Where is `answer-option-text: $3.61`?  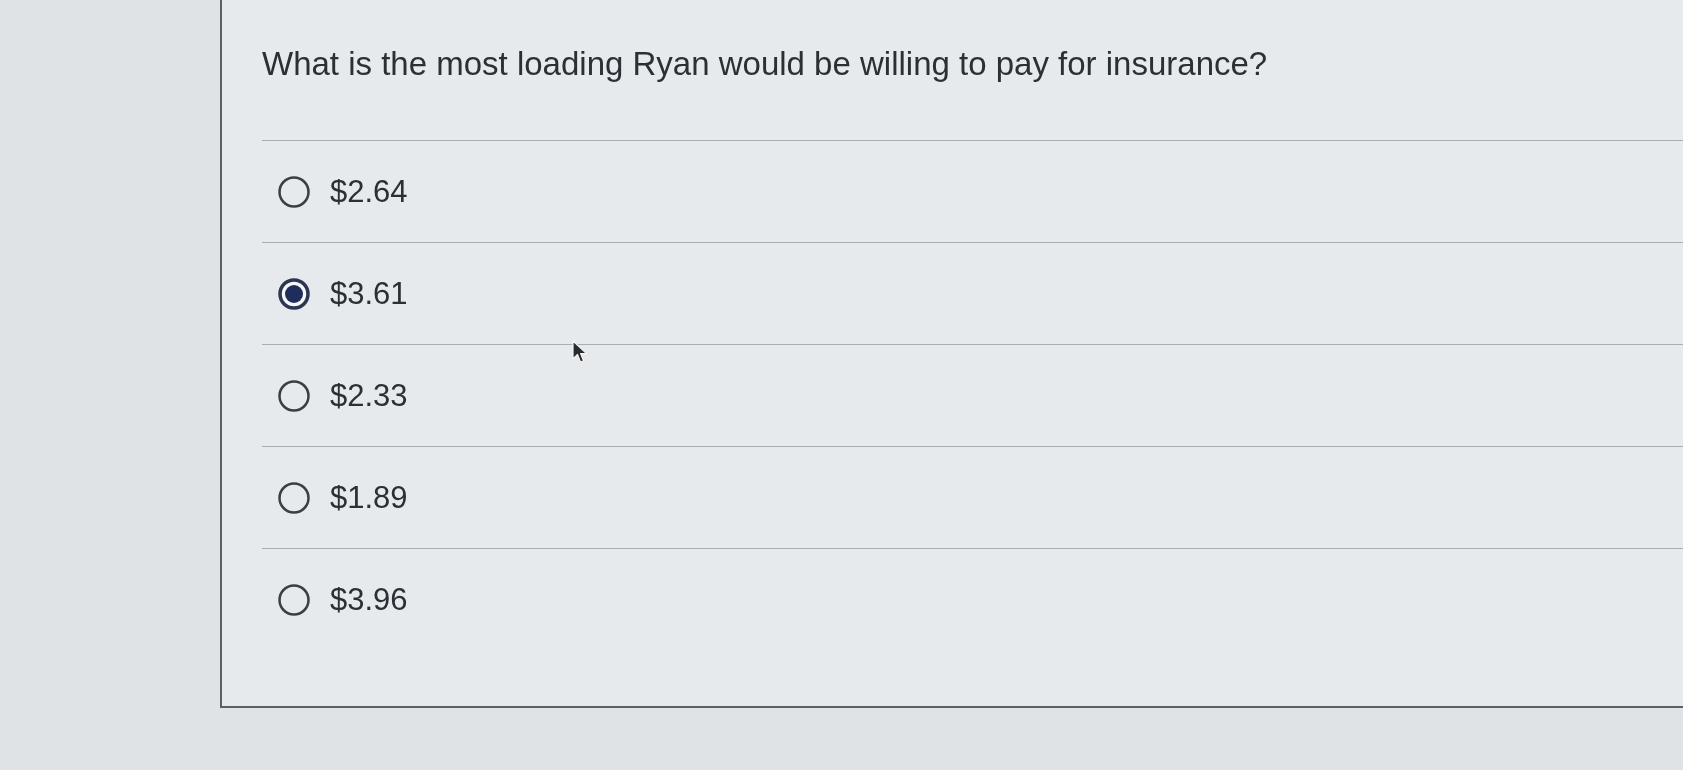 answer-option-text: $3.61 is located at coordinates (369, 293).